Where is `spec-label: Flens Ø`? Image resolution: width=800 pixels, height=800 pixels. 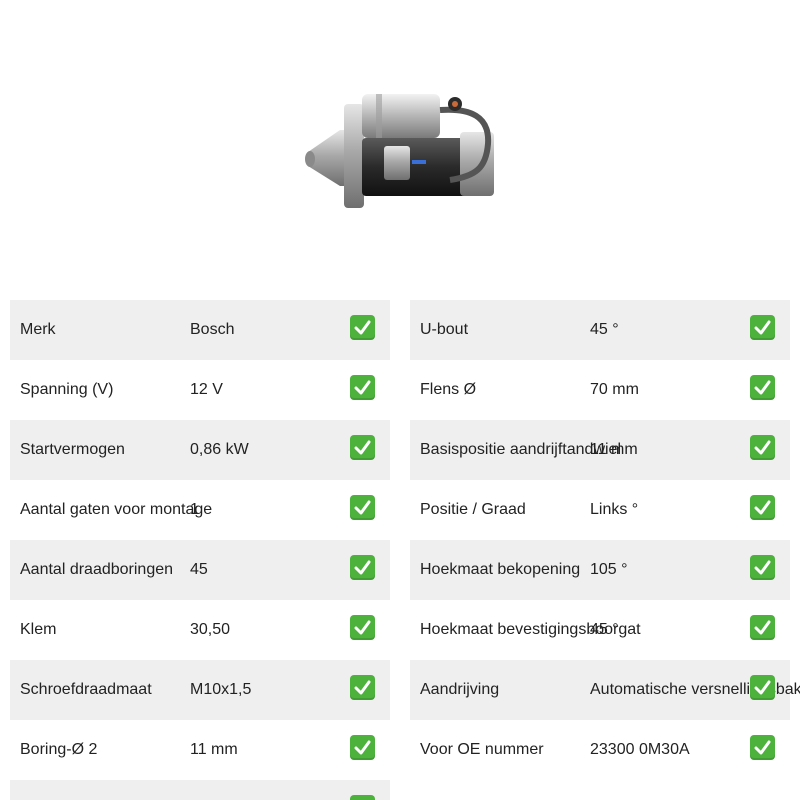
spec-label: Flens Ø is located at coordinates (448, 389).